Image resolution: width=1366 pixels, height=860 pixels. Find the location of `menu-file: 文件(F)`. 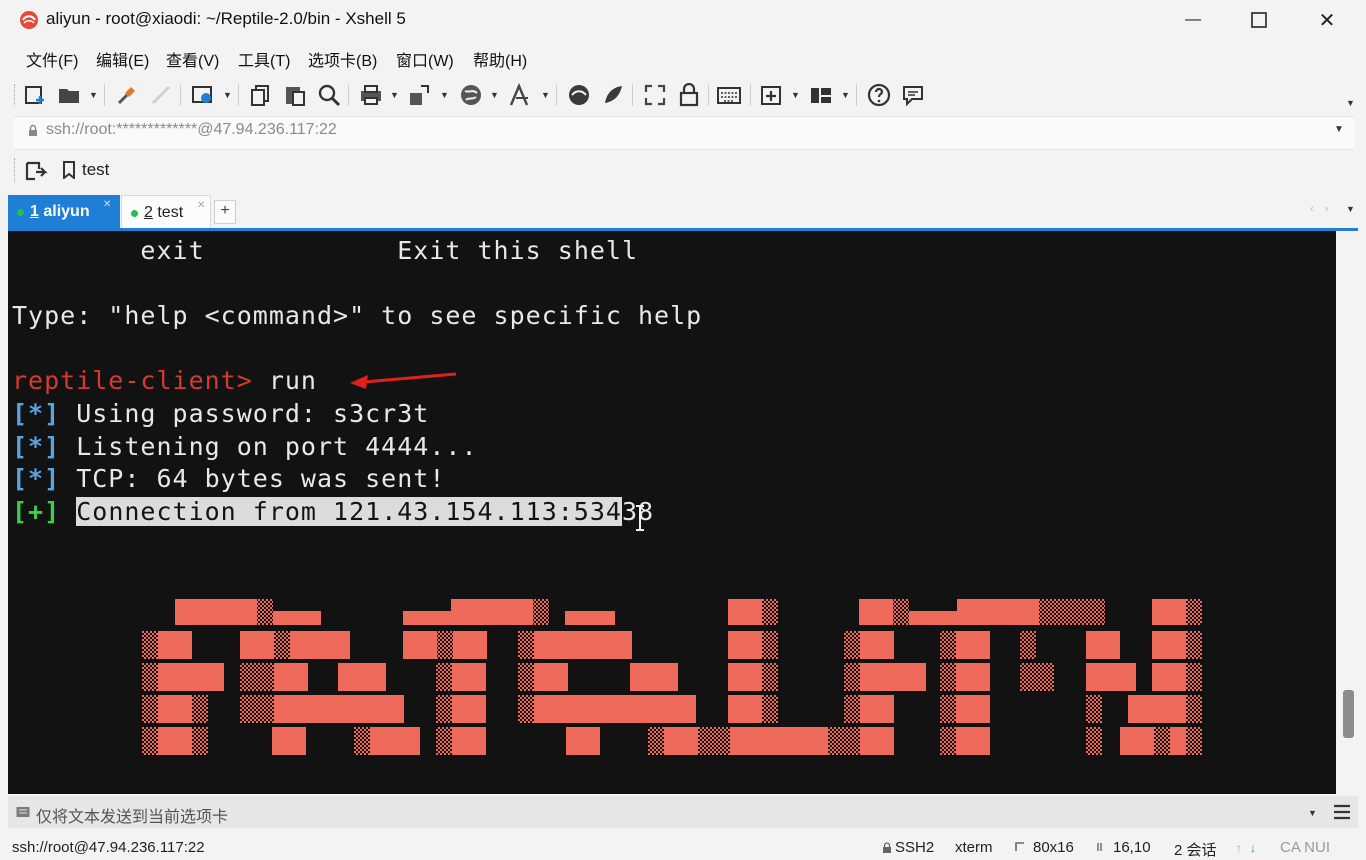

menu-file: 文件(F) is located at coordinates (52, 59).